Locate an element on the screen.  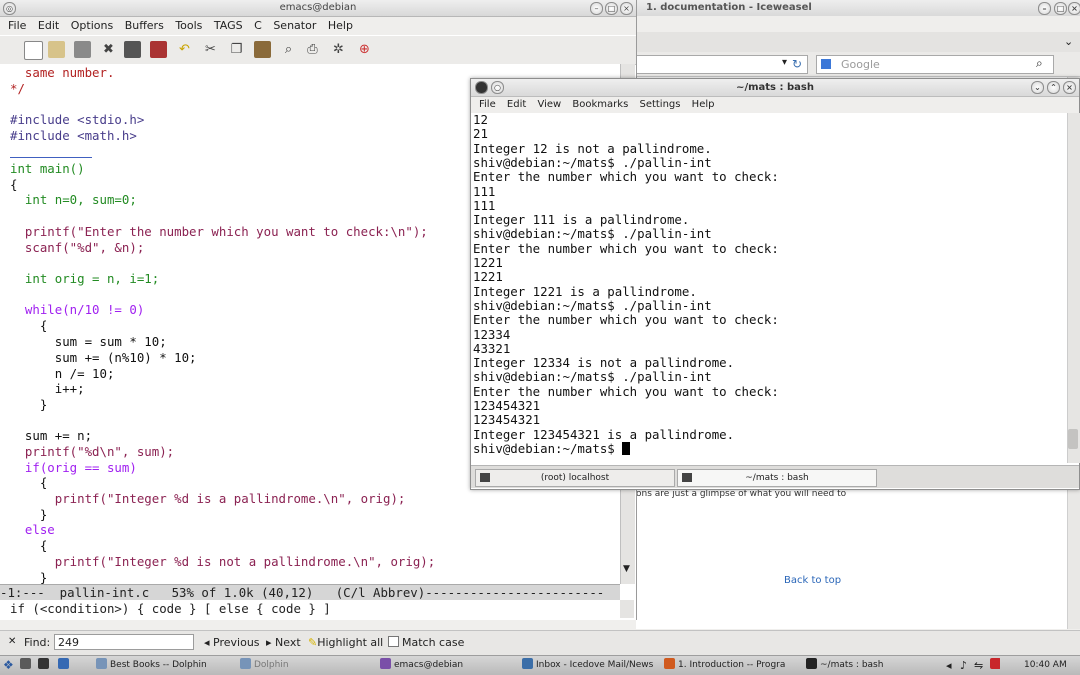
konsole-title: ~/mats : bash is located at coordinates (775, 87).